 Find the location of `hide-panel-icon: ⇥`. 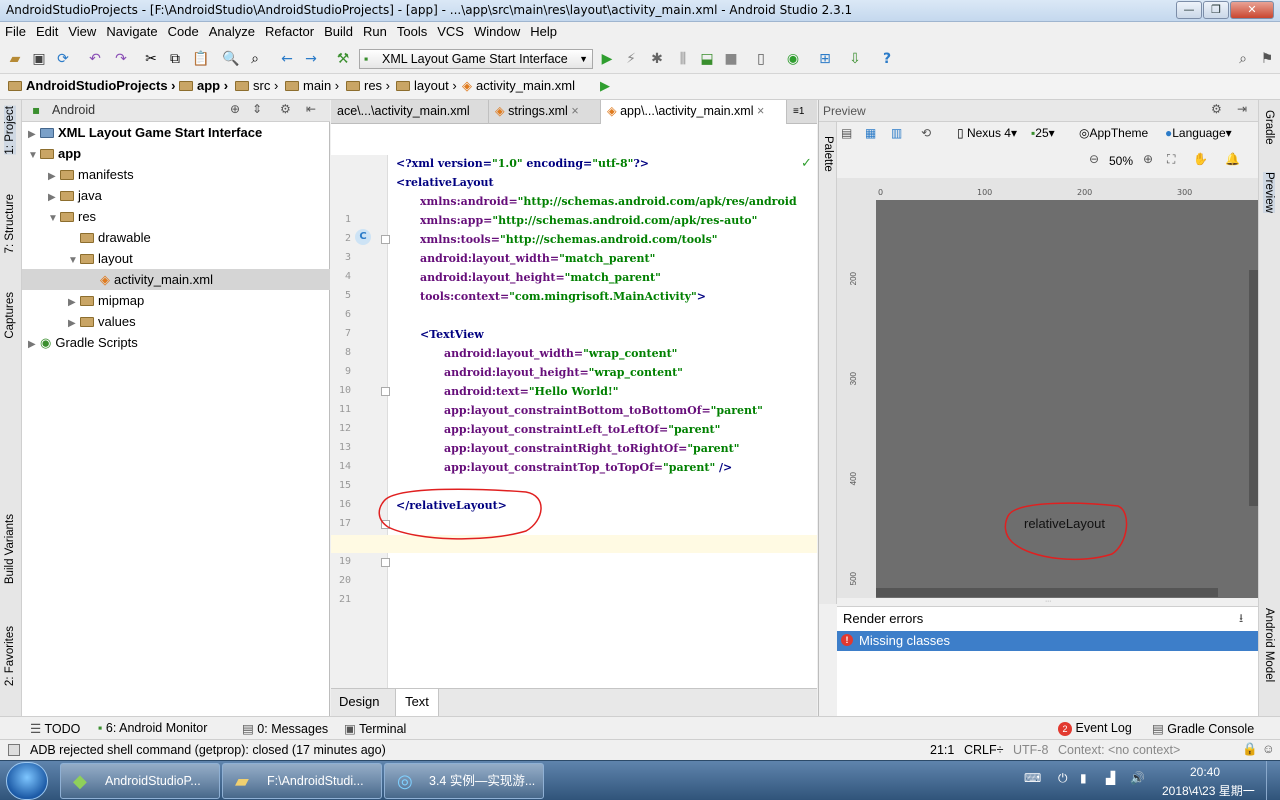

hide-panel-icon: ⇥ is located at coordinates (1242, 109).